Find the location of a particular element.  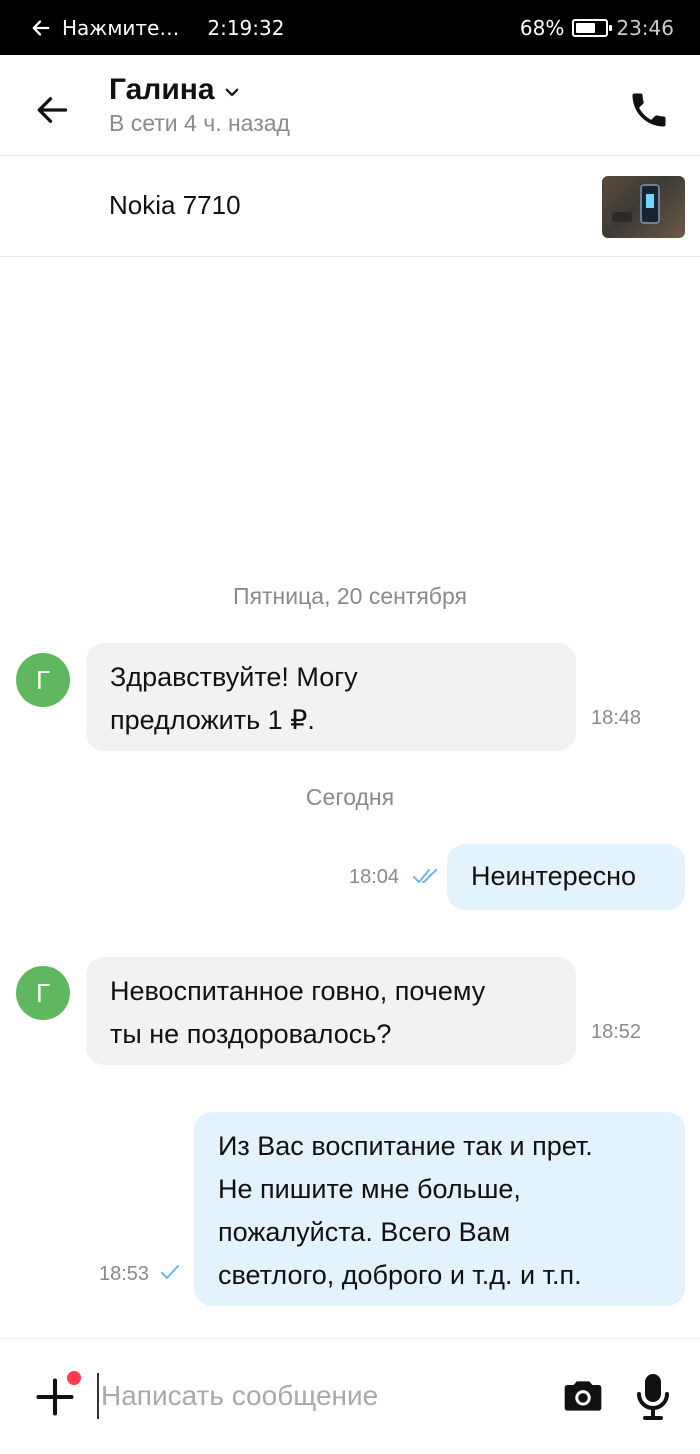

message-bubble-outgoing: Неинтересно is located at coordinates (566, 877).